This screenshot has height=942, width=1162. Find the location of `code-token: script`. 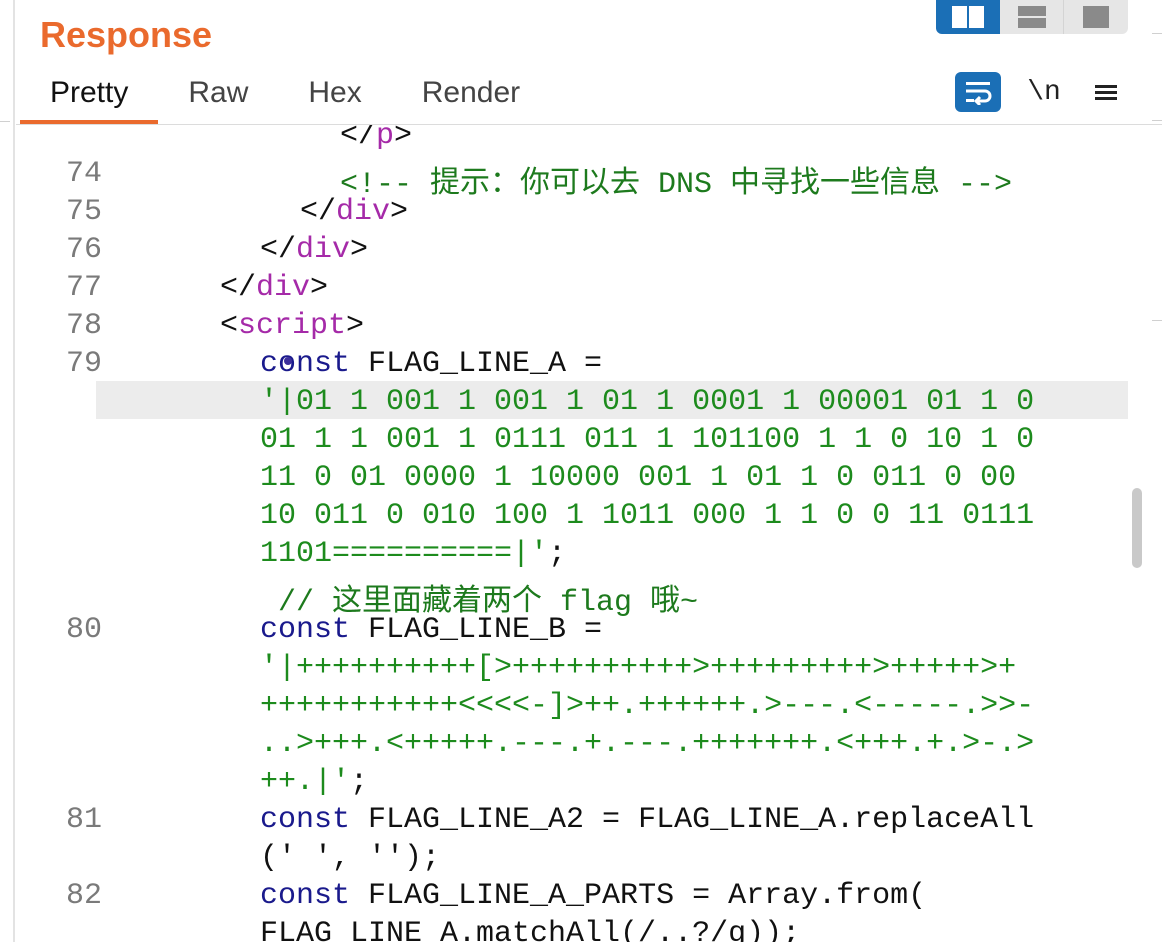

code-token: script is located at coordinates (292, 326).